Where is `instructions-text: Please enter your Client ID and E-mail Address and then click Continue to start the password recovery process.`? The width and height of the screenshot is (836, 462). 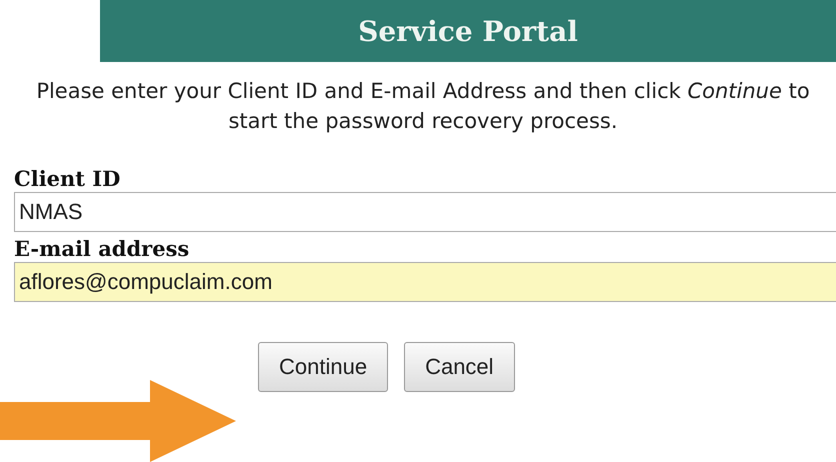
instructions-text: Please enter your Client ID and E-mail Address and then click Continue to start the password recovery process. is located at coordinates (423, 106).